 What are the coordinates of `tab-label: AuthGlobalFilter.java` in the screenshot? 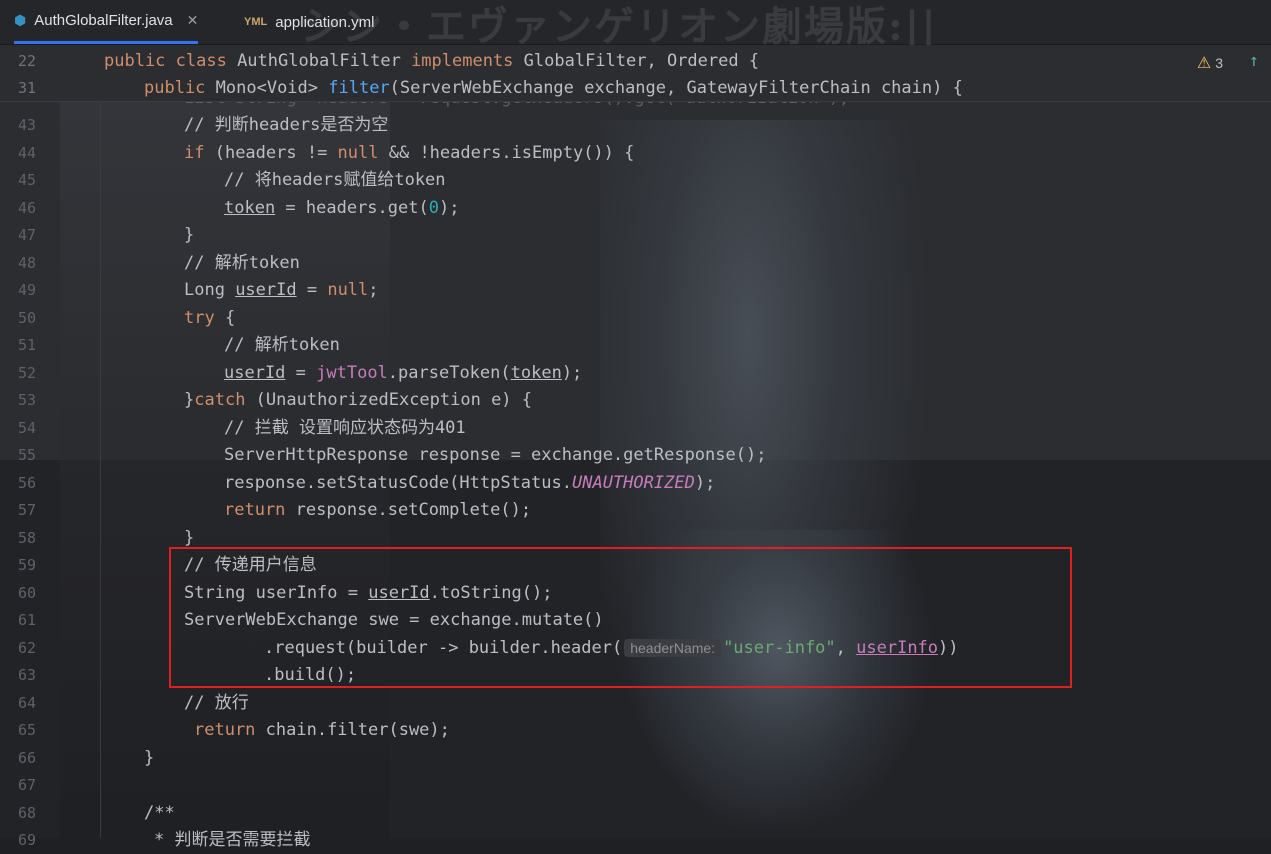 It's located at (103, 20).